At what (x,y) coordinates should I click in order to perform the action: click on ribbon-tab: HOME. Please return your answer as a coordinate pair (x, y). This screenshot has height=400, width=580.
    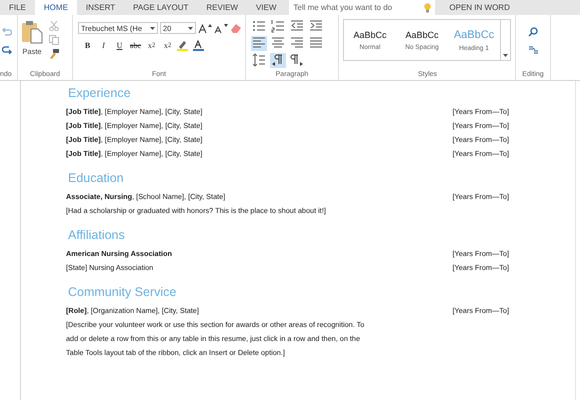
    Looking at the image, I should click on (55, 7).